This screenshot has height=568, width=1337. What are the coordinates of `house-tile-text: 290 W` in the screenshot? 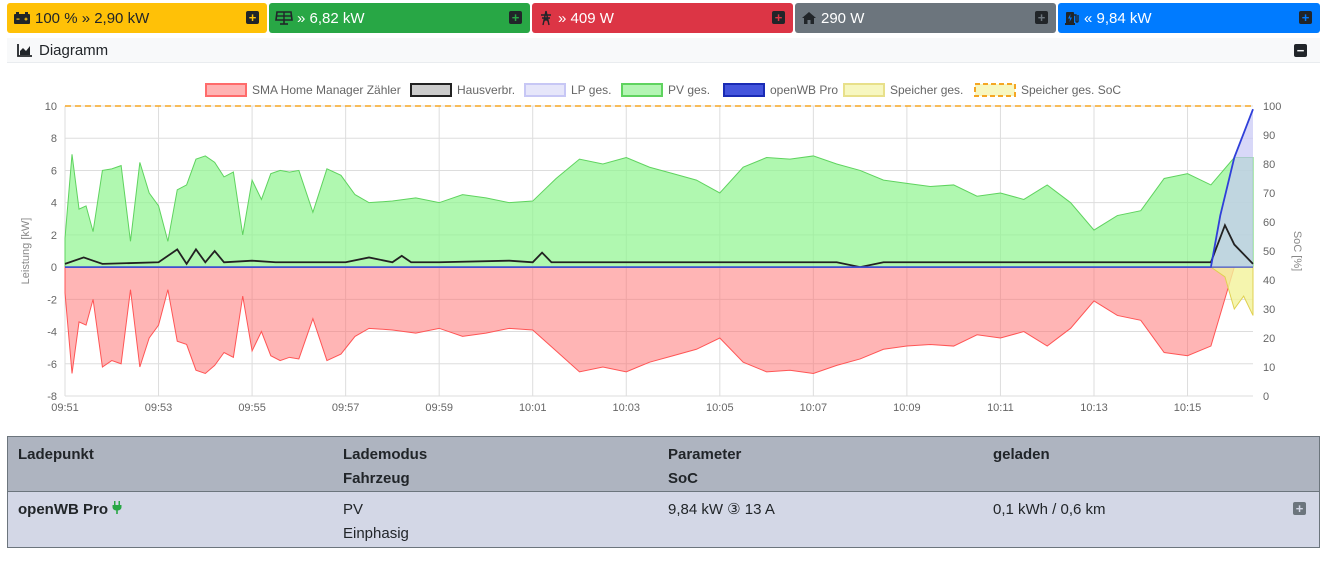 It's located at (843, 18).